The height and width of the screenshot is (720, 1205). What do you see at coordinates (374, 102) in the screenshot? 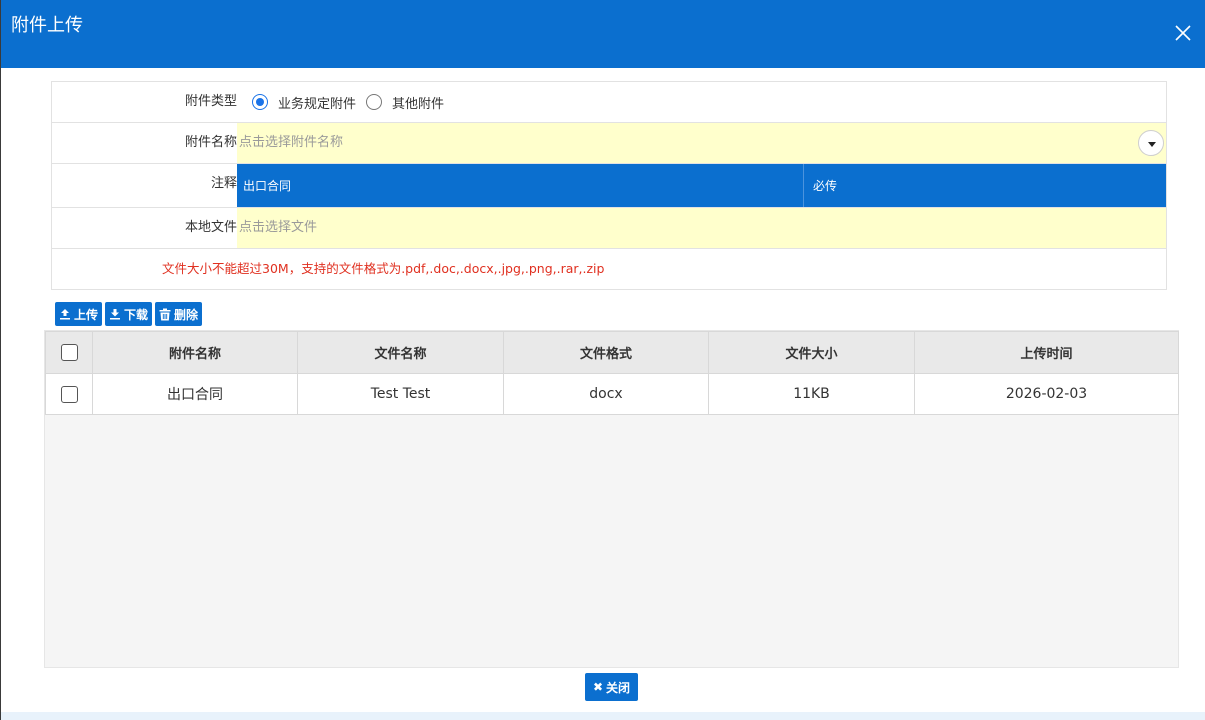
I see `radio-other-attachment` at bounding box center [374, 102].